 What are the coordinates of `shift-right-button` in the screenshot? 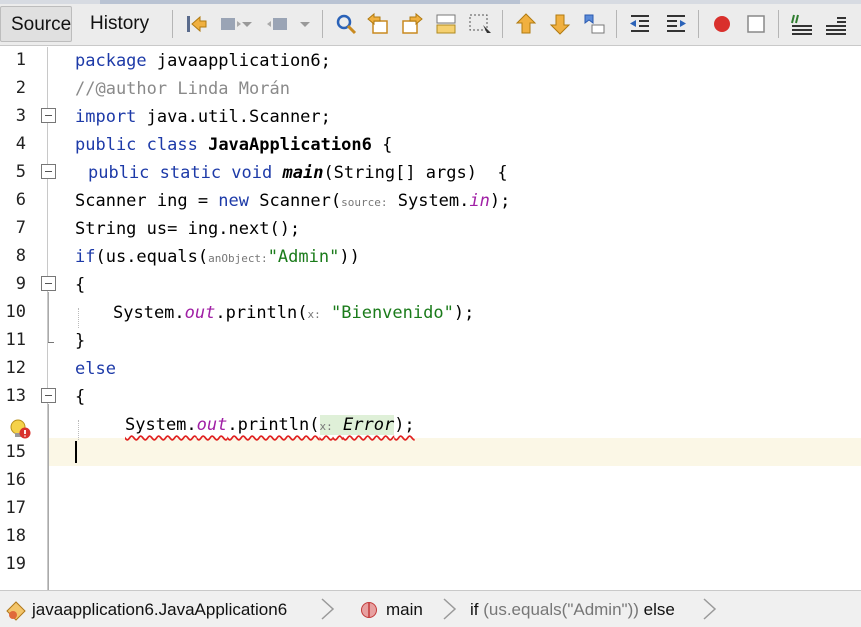 It's located at (676, 24).